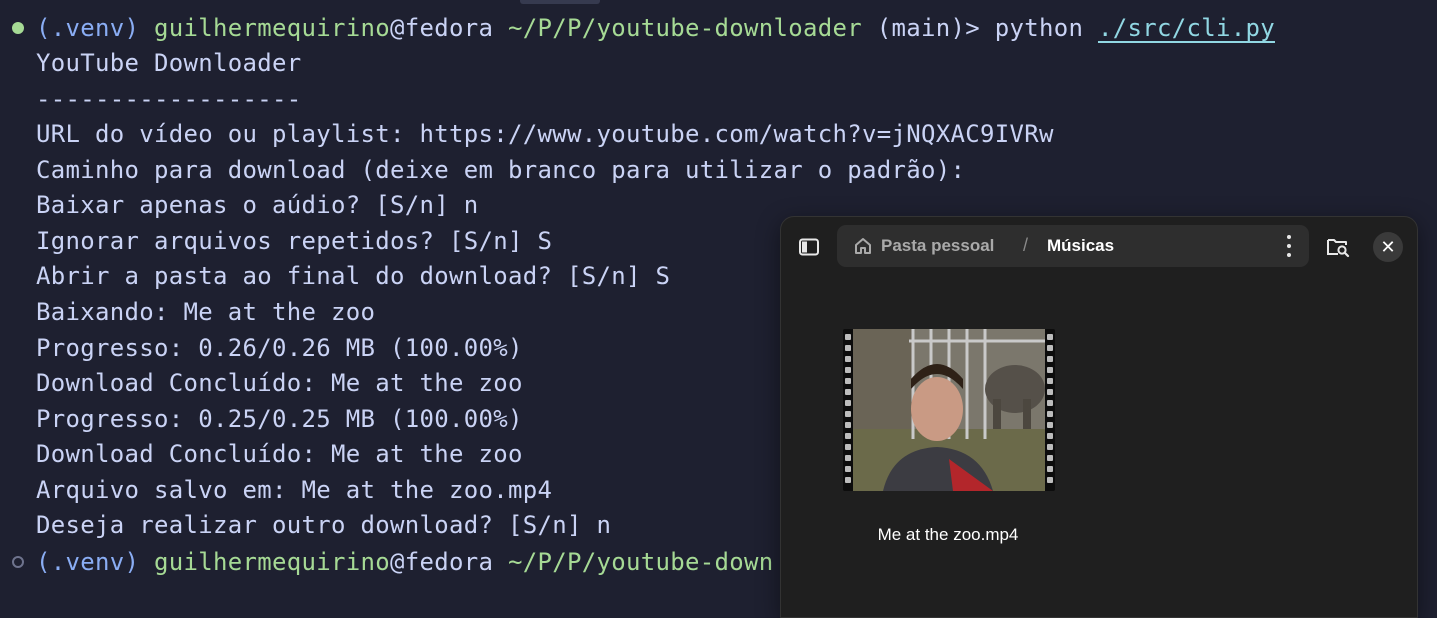  I want to click on output-line: ------------------, so click(169, 99).